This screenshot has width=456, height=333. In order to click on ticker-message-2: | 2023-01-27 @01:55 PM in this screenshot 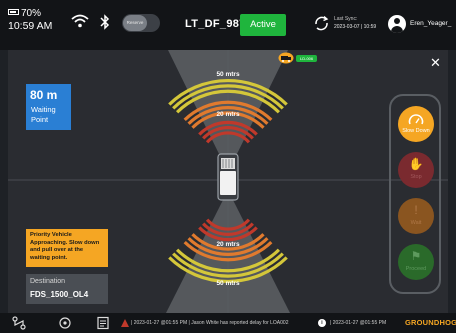, I will do `click(358, 323)`.